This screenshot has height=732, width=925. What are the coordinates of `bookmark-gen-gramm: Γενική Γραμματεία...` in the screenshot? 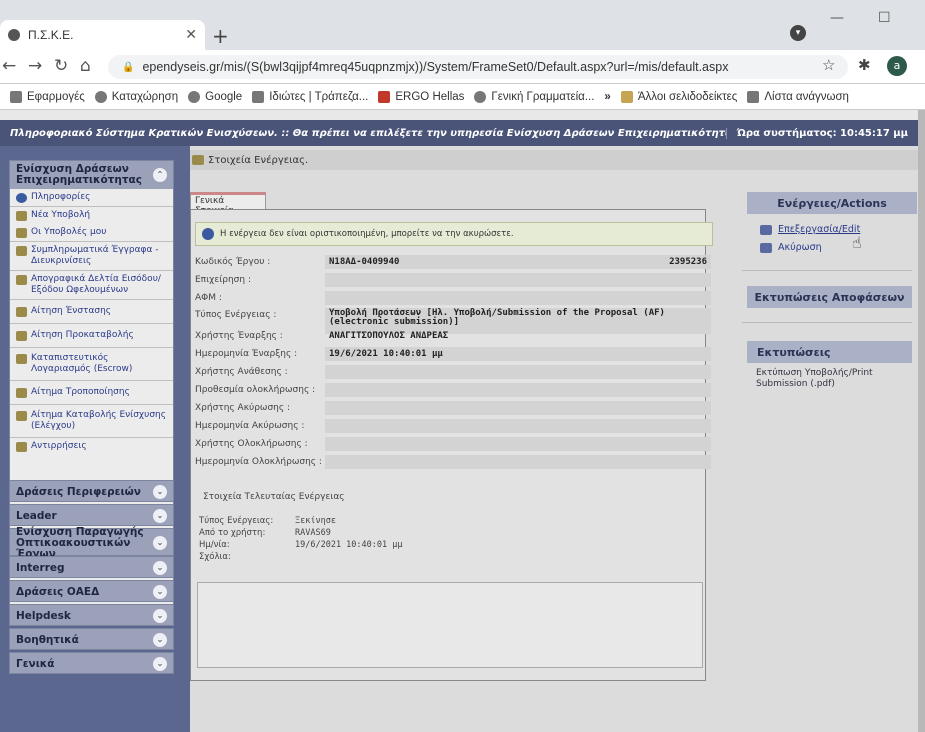 It's located at (534, 96).